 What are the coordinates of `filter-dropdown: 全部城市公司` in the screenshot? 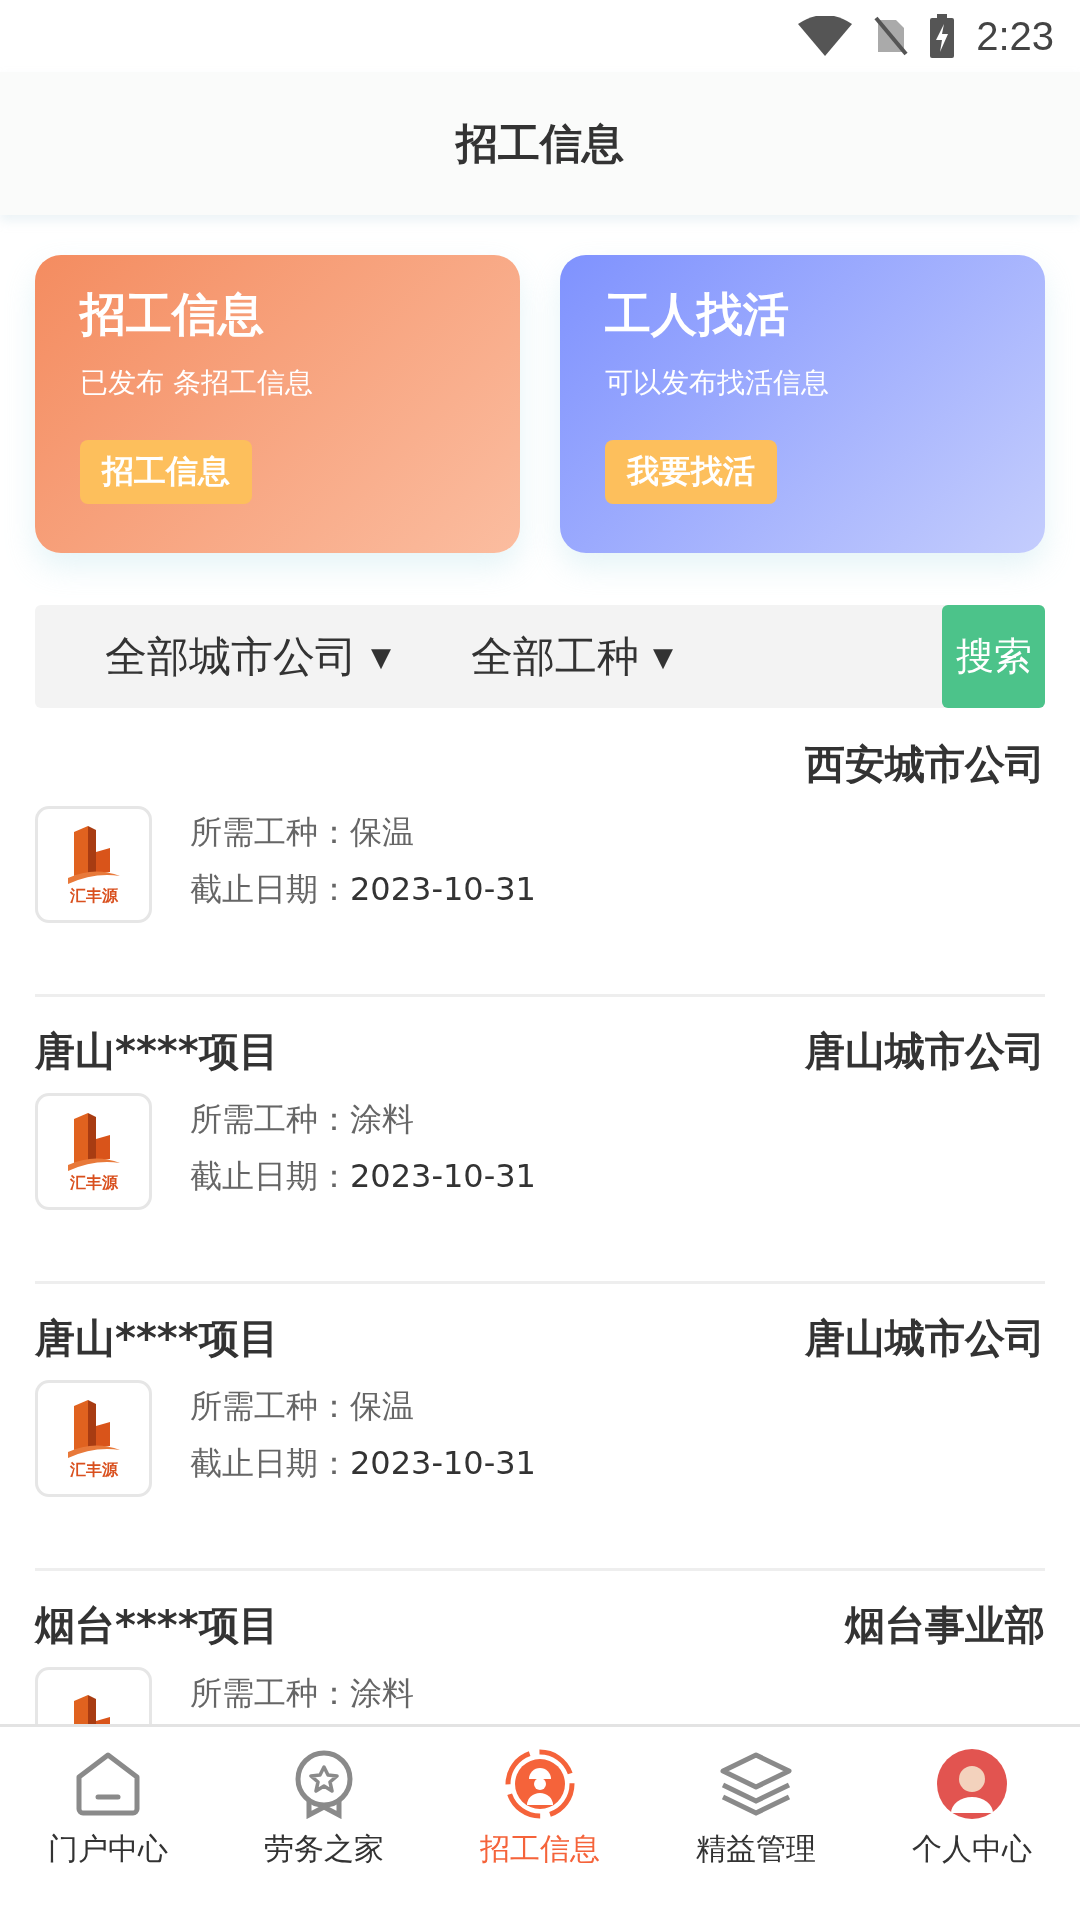 It's located at (231, 656).